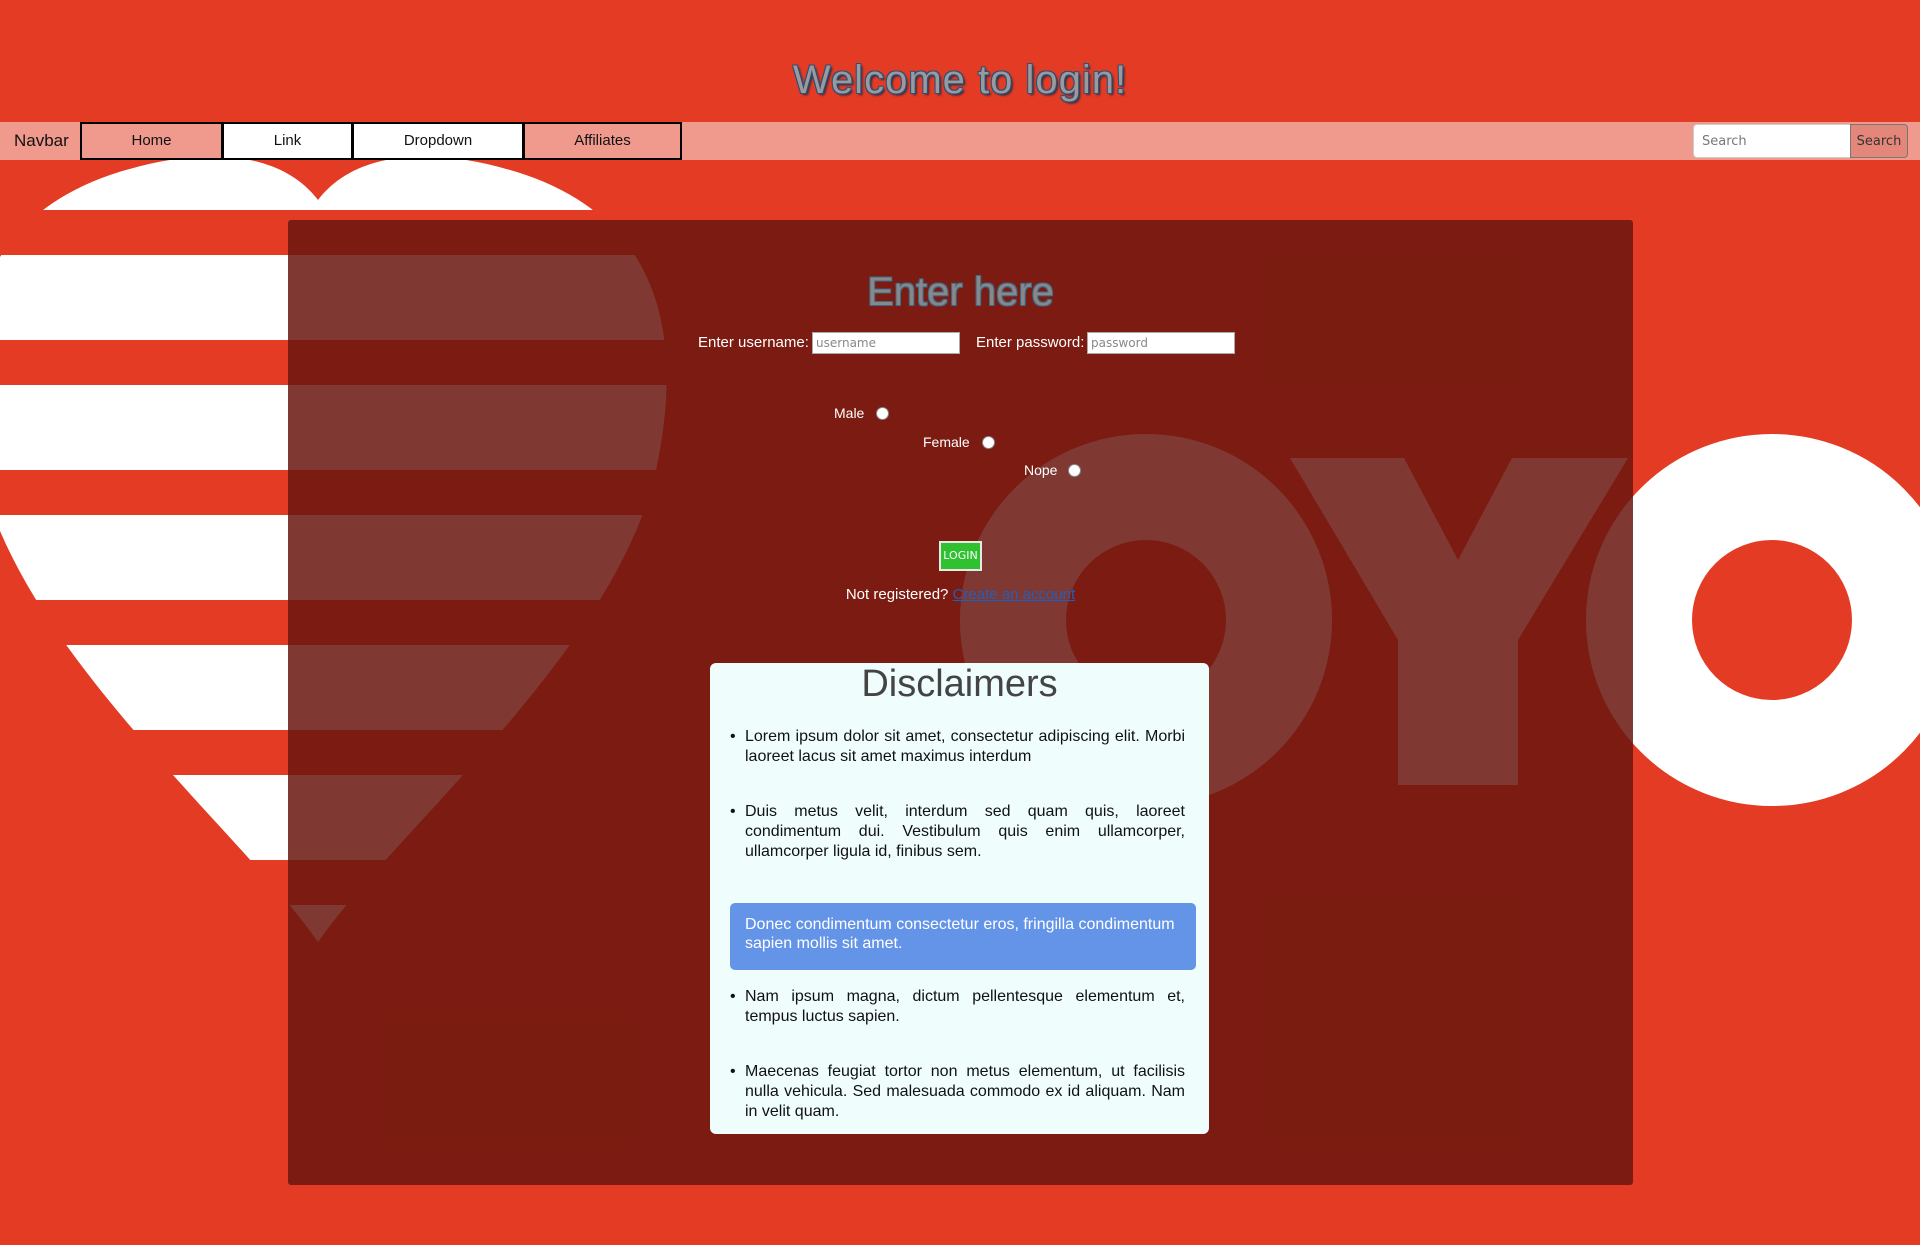 This screenshot has width=1920, height=1245. What do you see at coordinates (1041, 470) in the screenshot?
I see `gender-label-nope: Nope` at bounding box center [1041, 470].